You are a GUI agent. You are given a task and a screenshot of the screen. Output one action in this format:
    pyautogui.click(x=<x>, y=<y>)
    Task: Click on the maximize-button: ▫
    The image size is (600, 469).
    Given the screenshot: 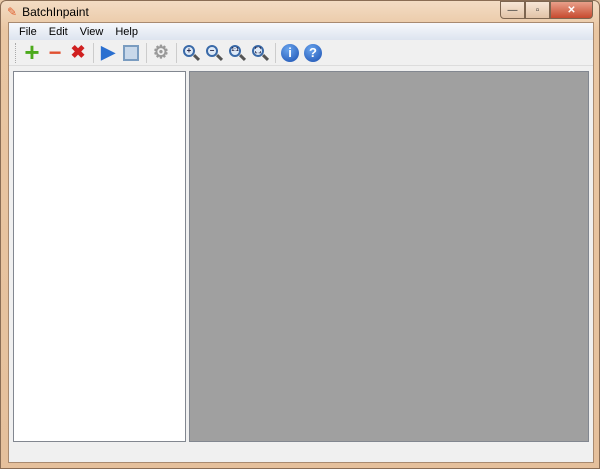 What is the action you would take?
    pyautogui.click(x=537, y=10)
    